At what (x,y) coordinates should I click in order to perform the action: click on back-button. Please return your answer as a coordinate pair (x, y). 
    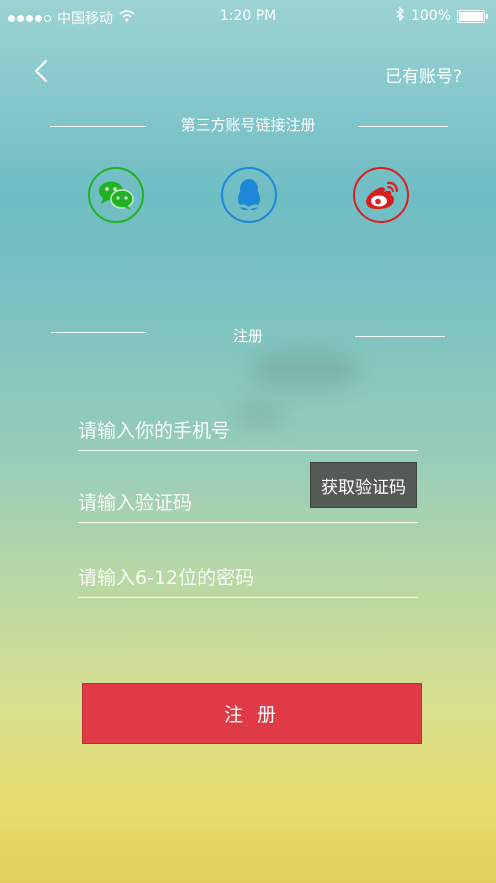
    Looking at the image, I should click on (42, 72).